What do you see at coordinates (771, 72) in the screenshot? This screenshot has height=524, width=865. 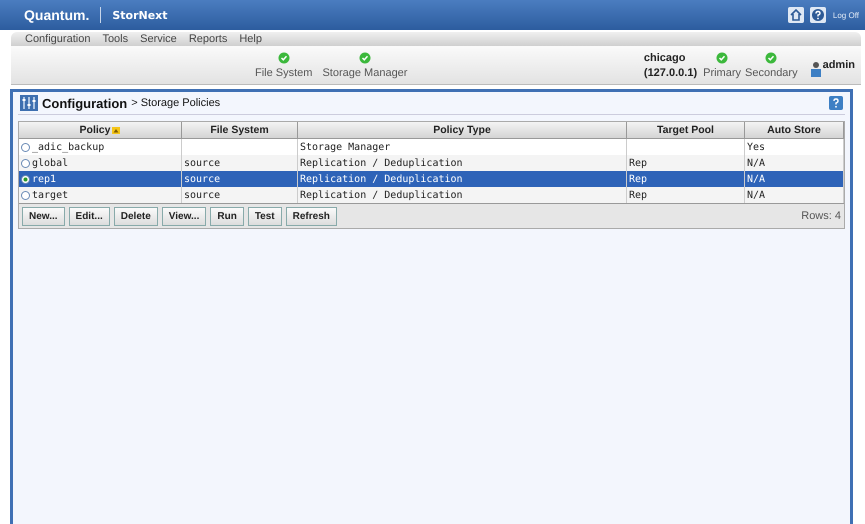 I see `node-label: Secondary` at bounding box center [771, 72].